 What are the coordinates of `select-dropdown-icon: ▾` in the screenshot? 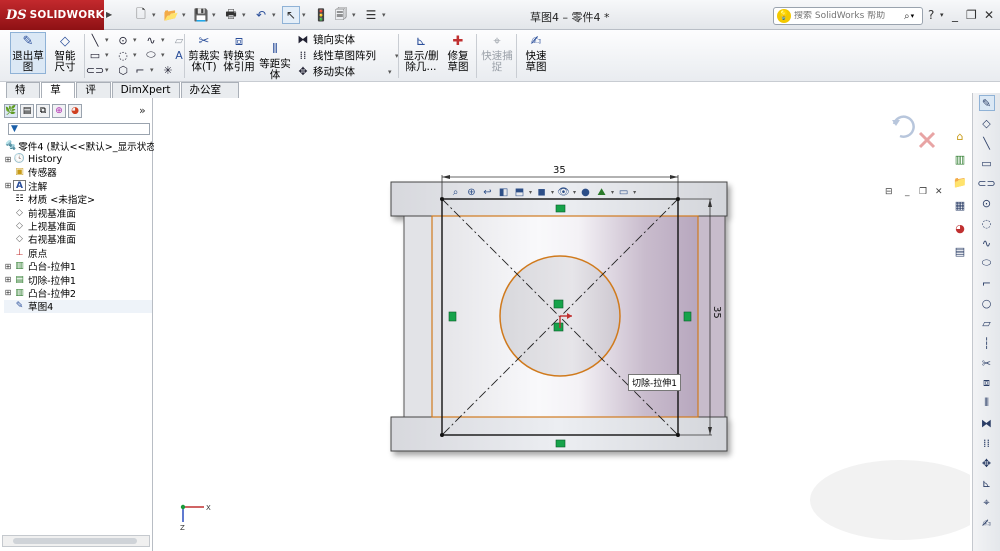 It's located at (306, 15).